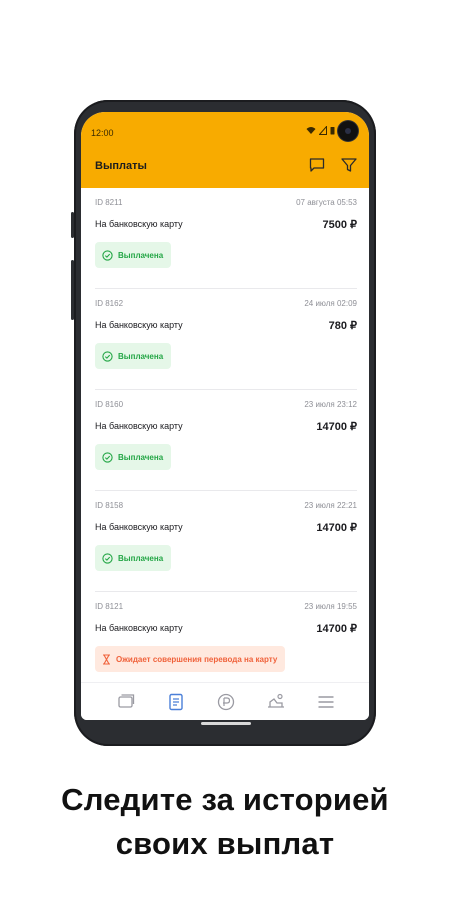 The width and height of the screenshot is (450, 900). Describe the element at coordinates (225, 799) in the screenshot. I see `caption-line-1: Следите за историей` at that location.